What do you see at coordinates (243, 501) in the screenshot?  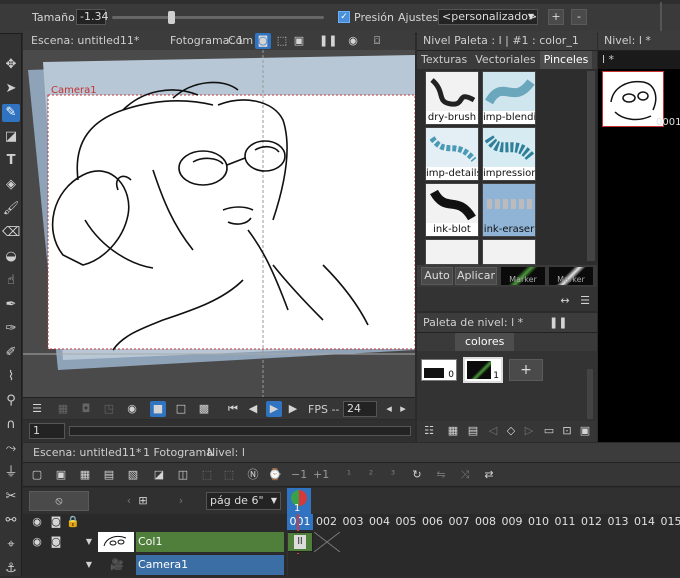 I see `page-dropdown: pág de 6" ▼` at bounding box center [243, 501].